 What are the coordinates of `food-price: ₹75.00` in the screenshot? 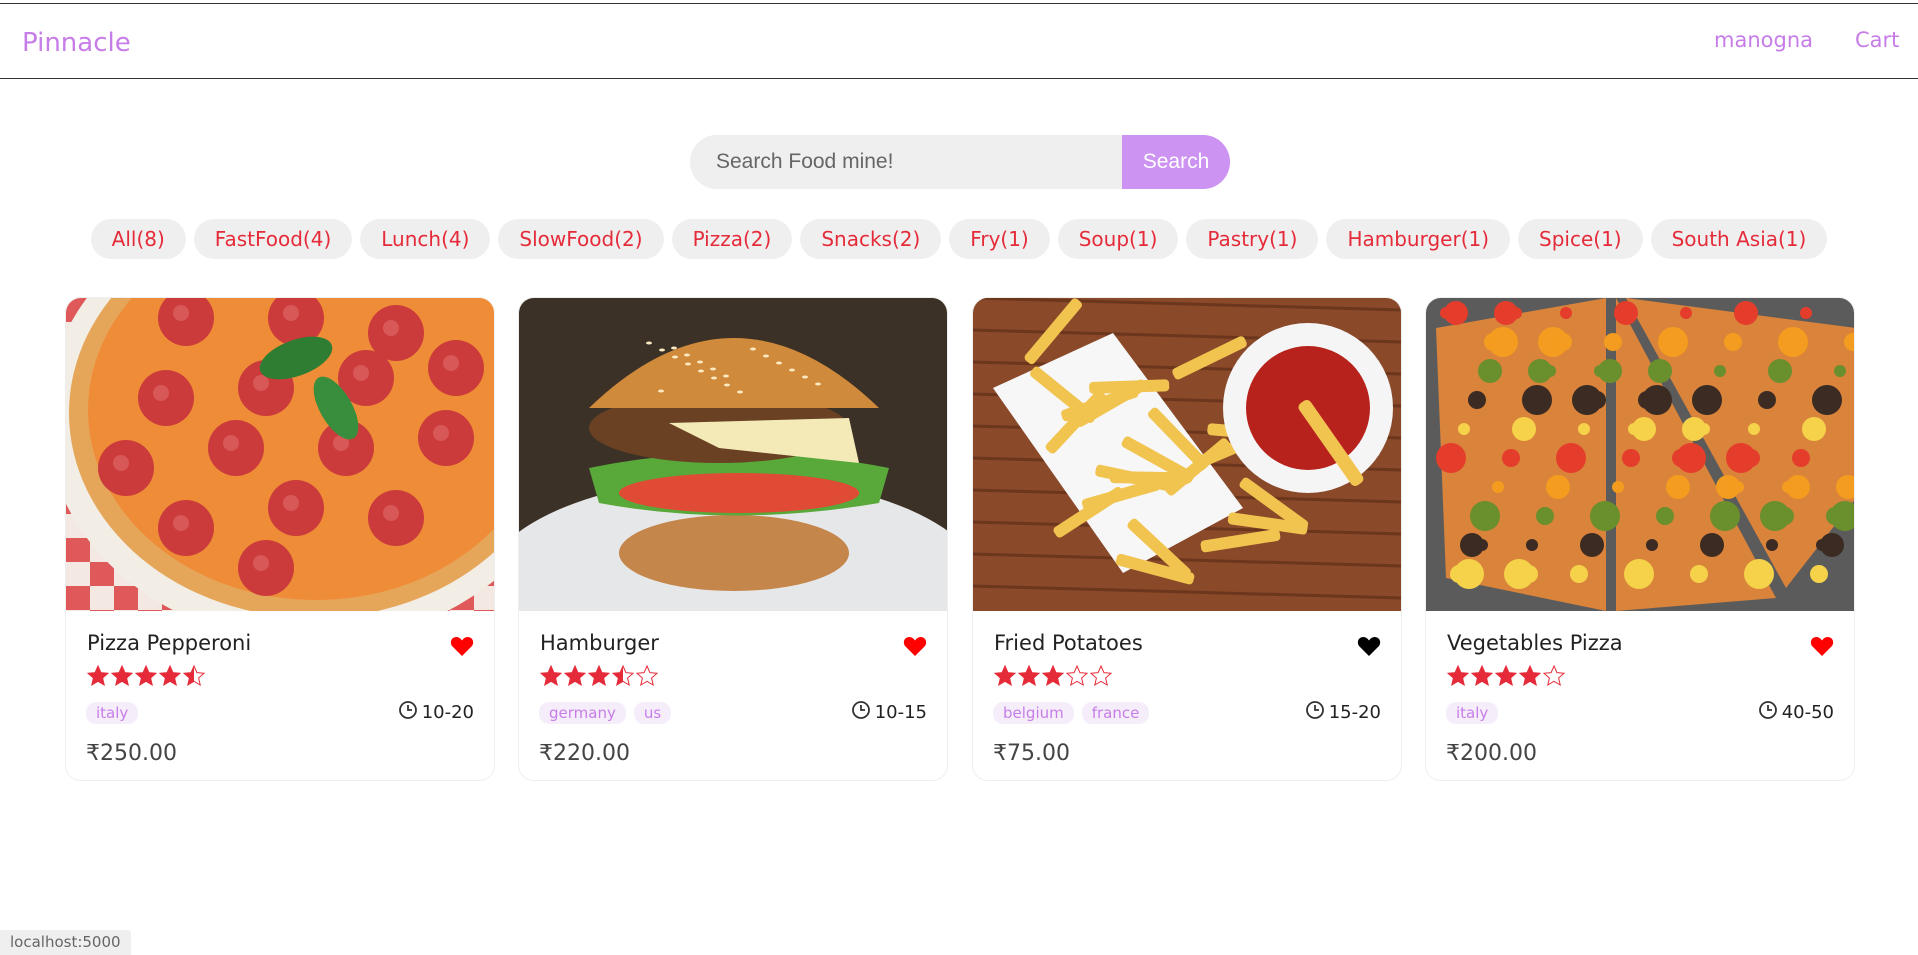 It's located at (1031, 753).